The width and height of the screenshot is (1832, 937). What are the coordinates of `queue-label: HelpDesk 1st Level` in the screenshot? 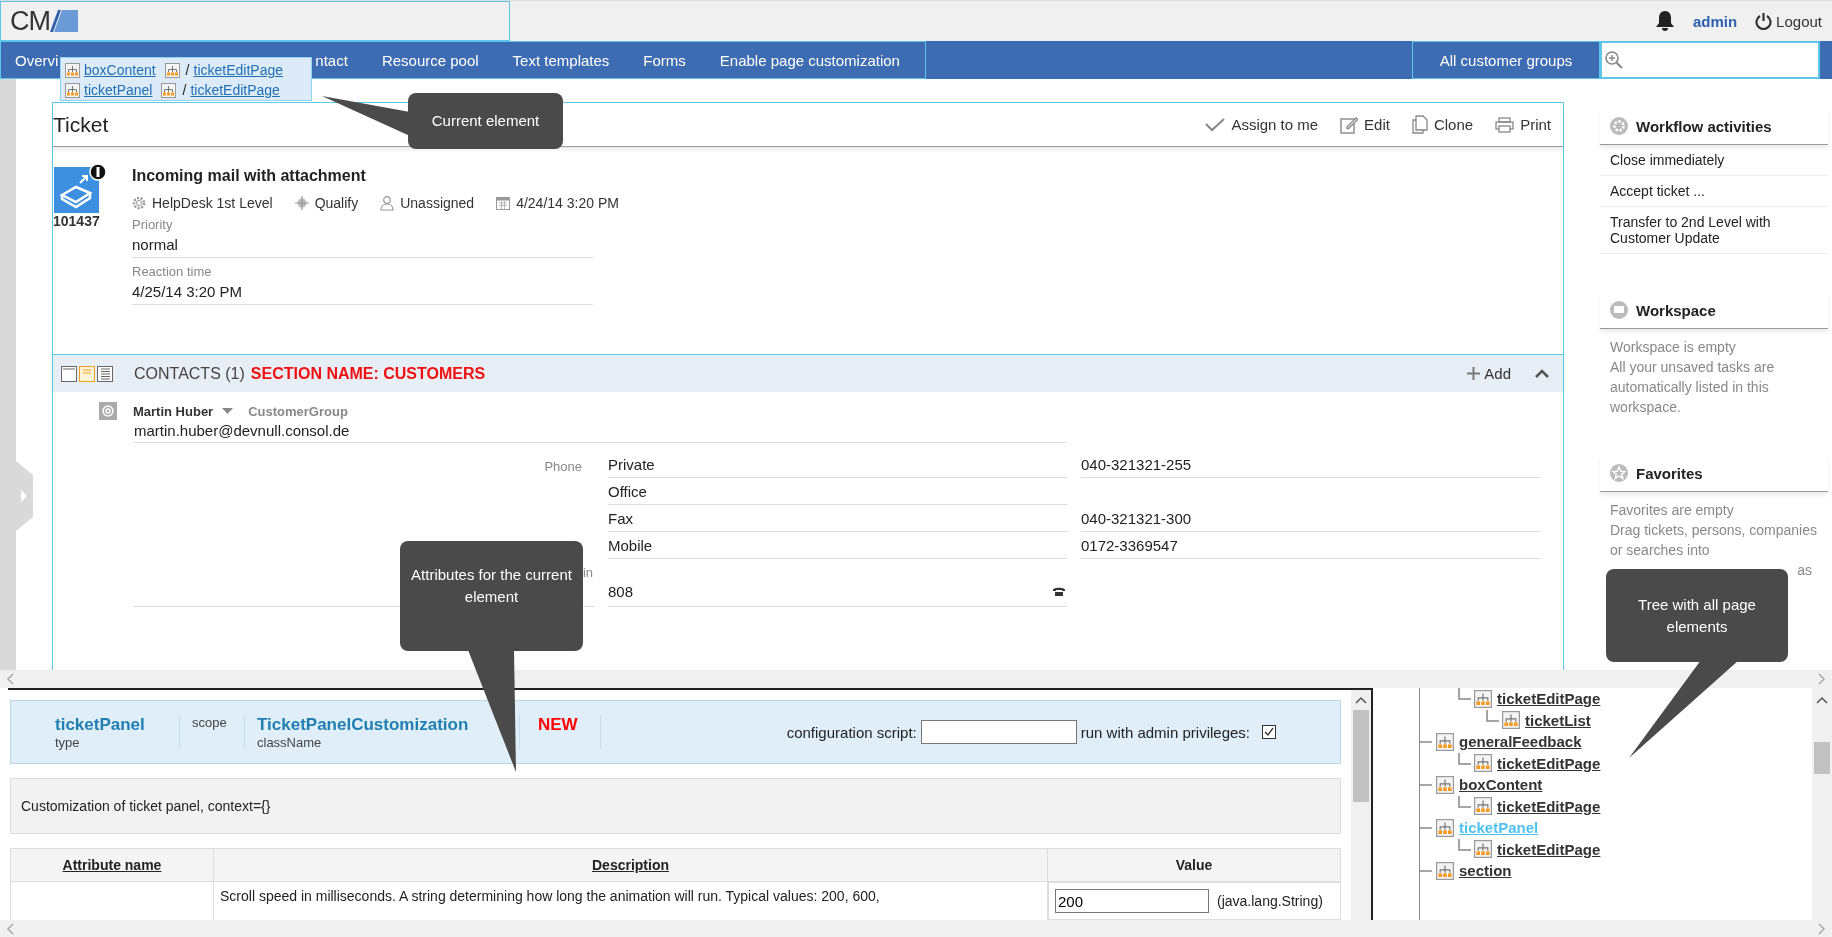 It's located at (212, 203).